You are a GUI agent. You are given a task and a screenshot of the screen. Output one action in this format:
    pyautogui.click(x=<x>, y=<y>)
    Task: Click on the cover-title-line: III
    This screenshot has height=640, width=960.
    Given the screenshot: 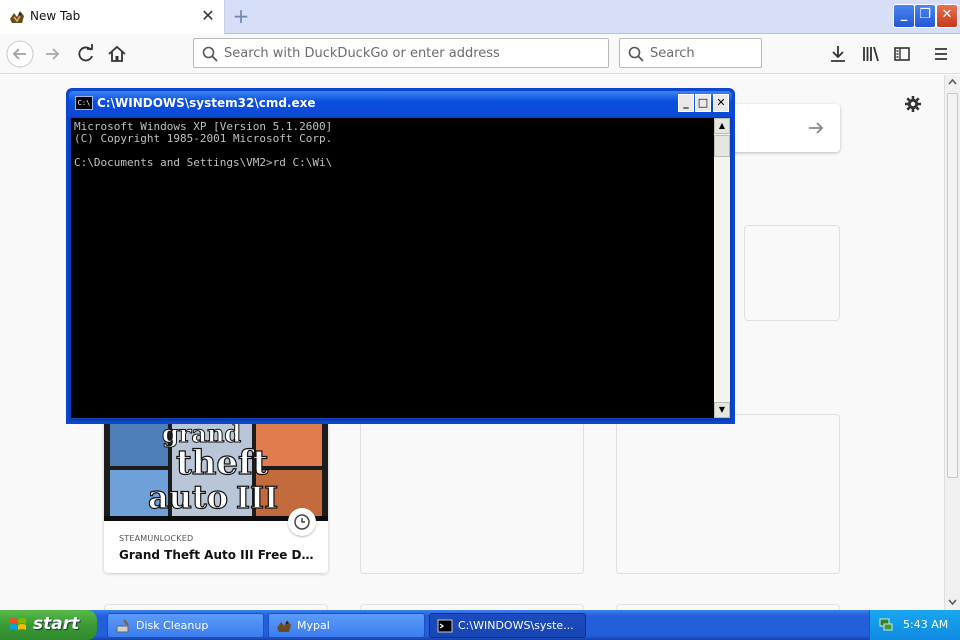 What is the action you would take?
    pyautogui.click(x=257, y=498)
    